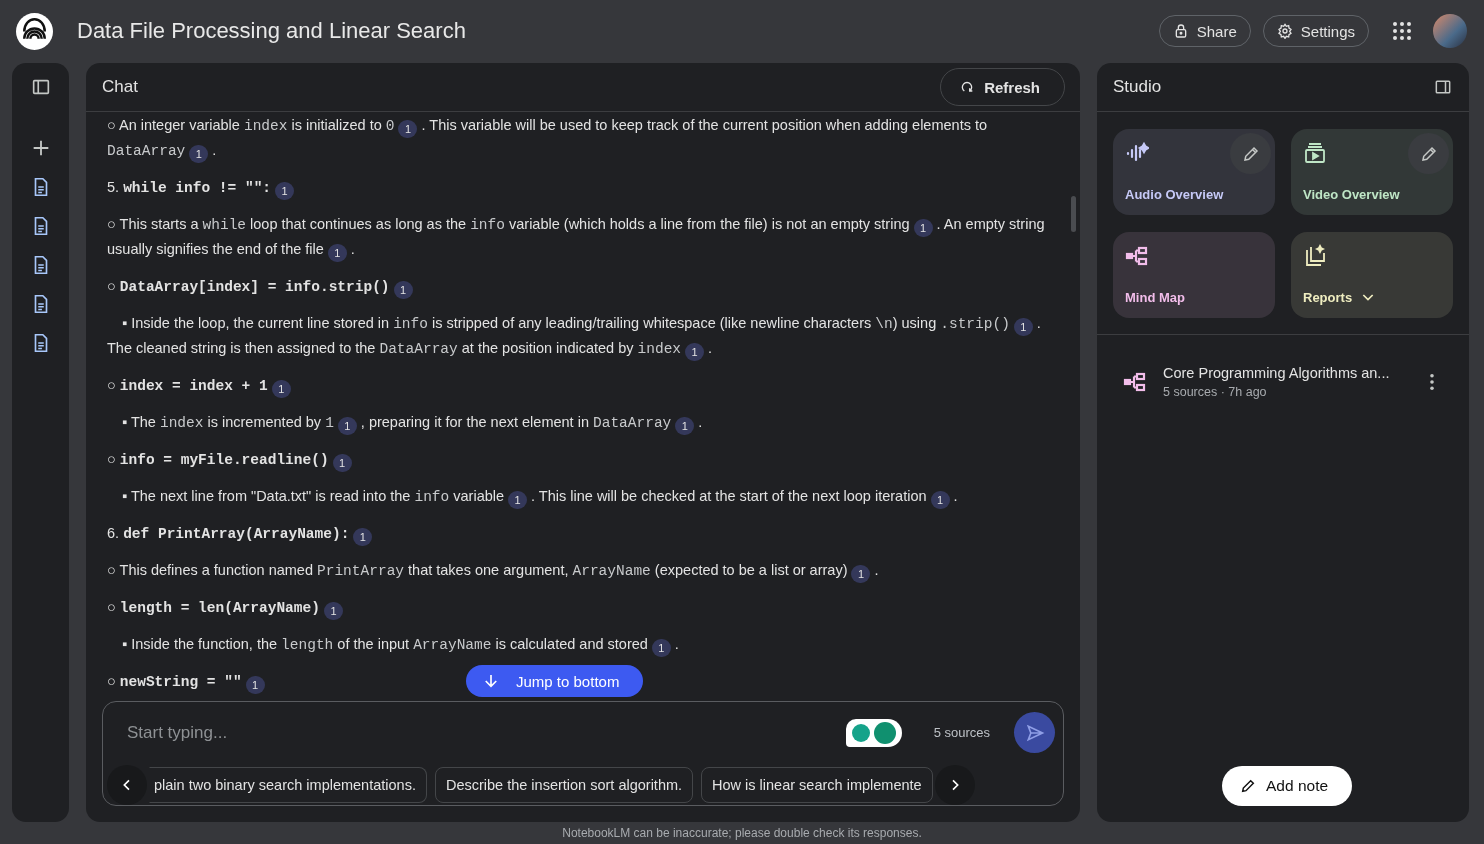  Describe the element at coordinates (1372, 275) in the screenshot. I see `studio-tile: Reports` at that location.